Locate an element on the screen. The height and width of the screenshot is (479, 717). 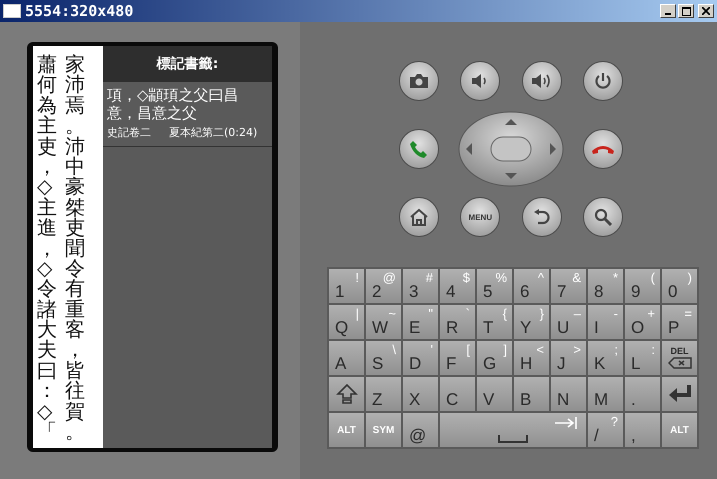
search-icon is located at coordinates (603, 217).